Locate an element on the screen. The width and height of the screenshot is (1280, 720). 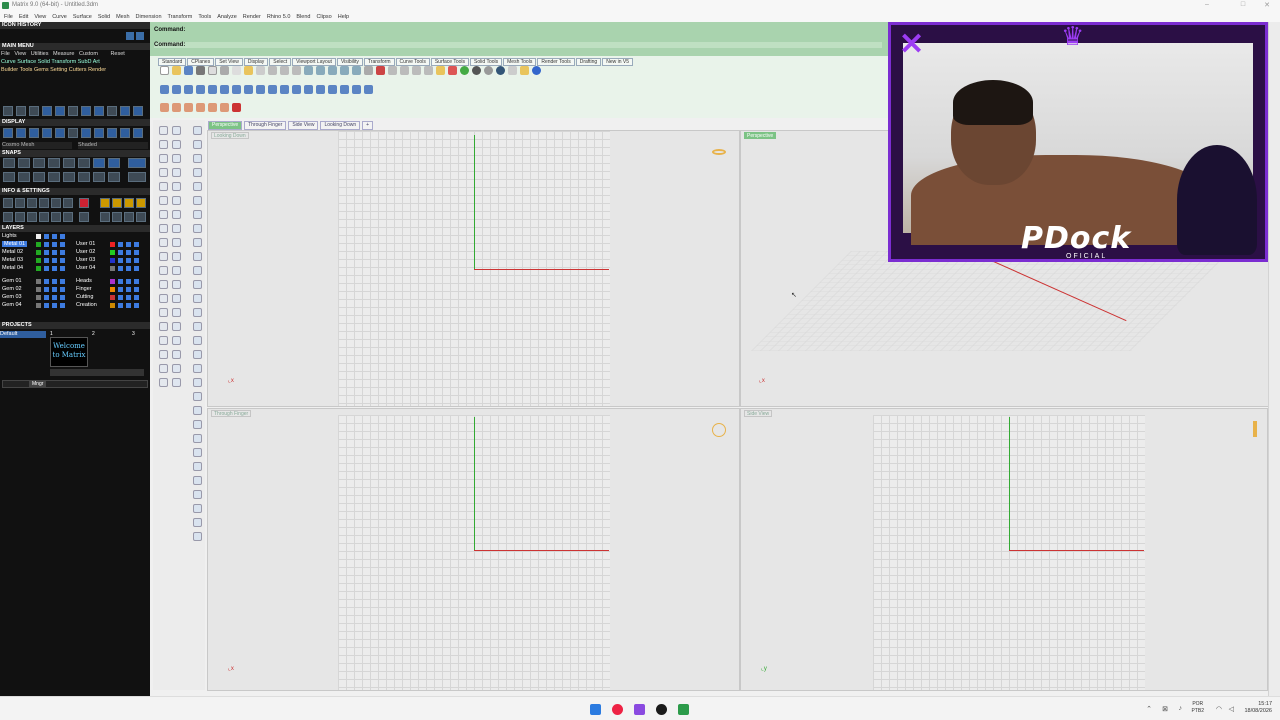
project-controls: Mngr is located at coordinates (75, 384).